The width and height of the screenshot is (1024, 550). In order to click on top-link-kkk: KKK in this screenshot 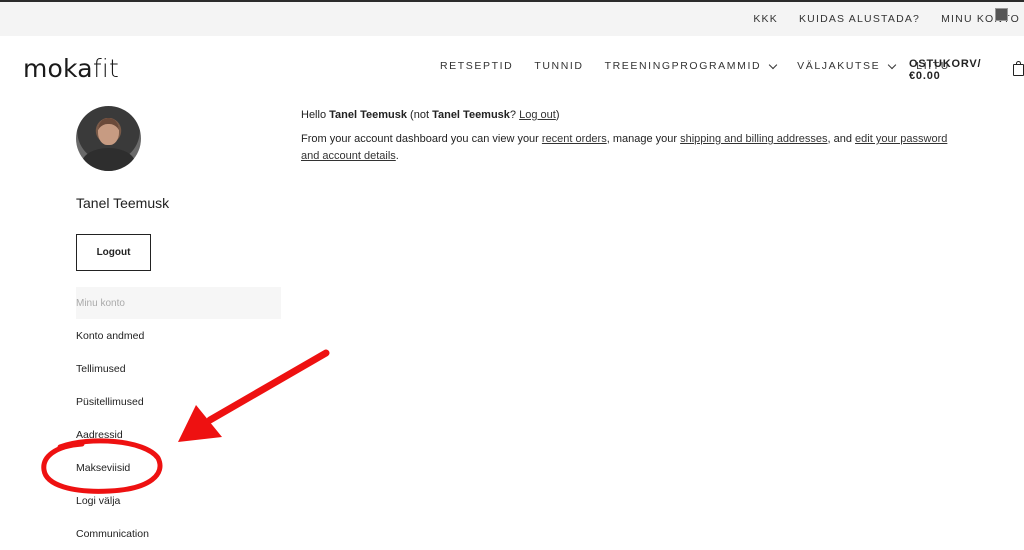, I will do `click(765, 19)`.